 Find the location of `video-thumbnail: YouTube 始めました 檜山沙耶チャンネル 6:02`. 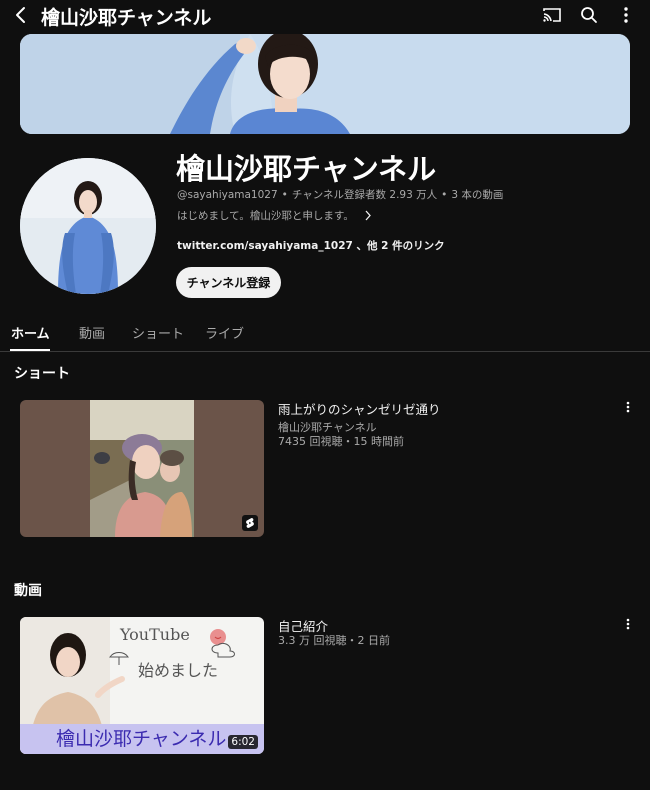

video-thumbnail: YouTube 始めました 檜山沙耶チャンネル 6:02 is located at coordinates (142, 685).